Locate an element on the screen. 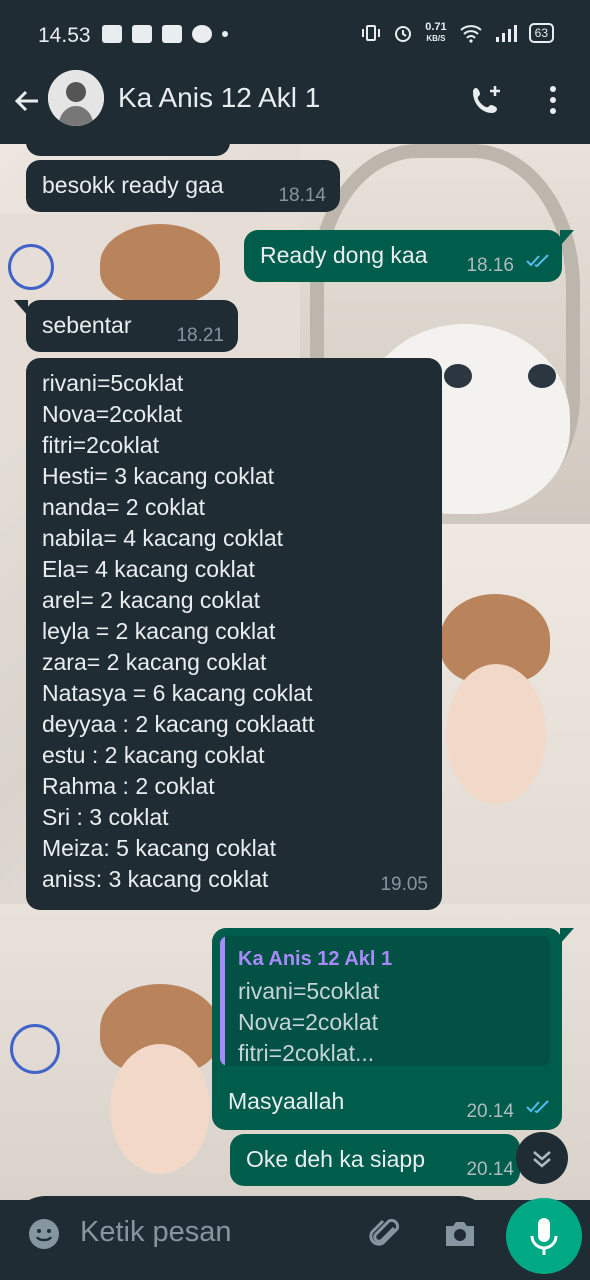  voice-message-button is located at coordinates (544, 1236).